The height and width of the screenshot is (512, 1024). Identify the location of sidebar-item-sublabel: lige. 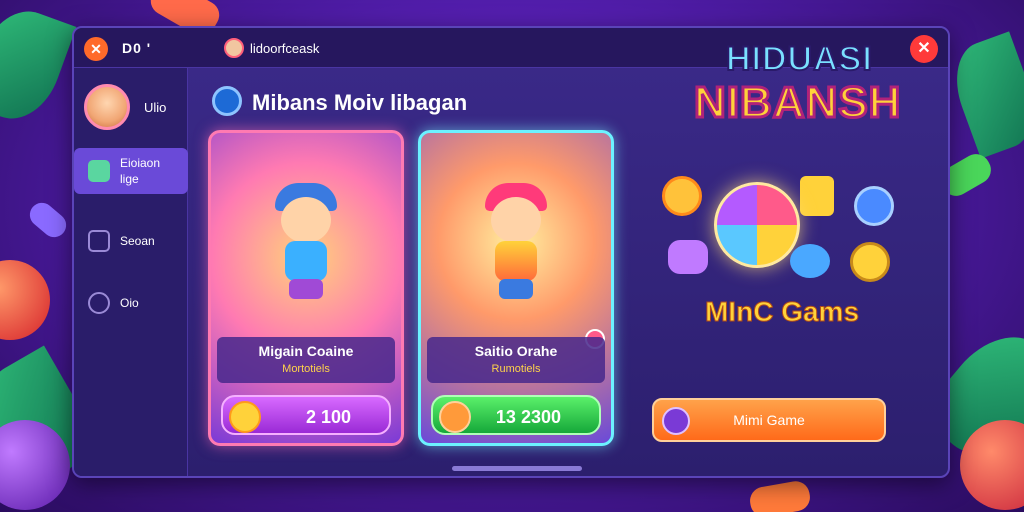
(129, 179).